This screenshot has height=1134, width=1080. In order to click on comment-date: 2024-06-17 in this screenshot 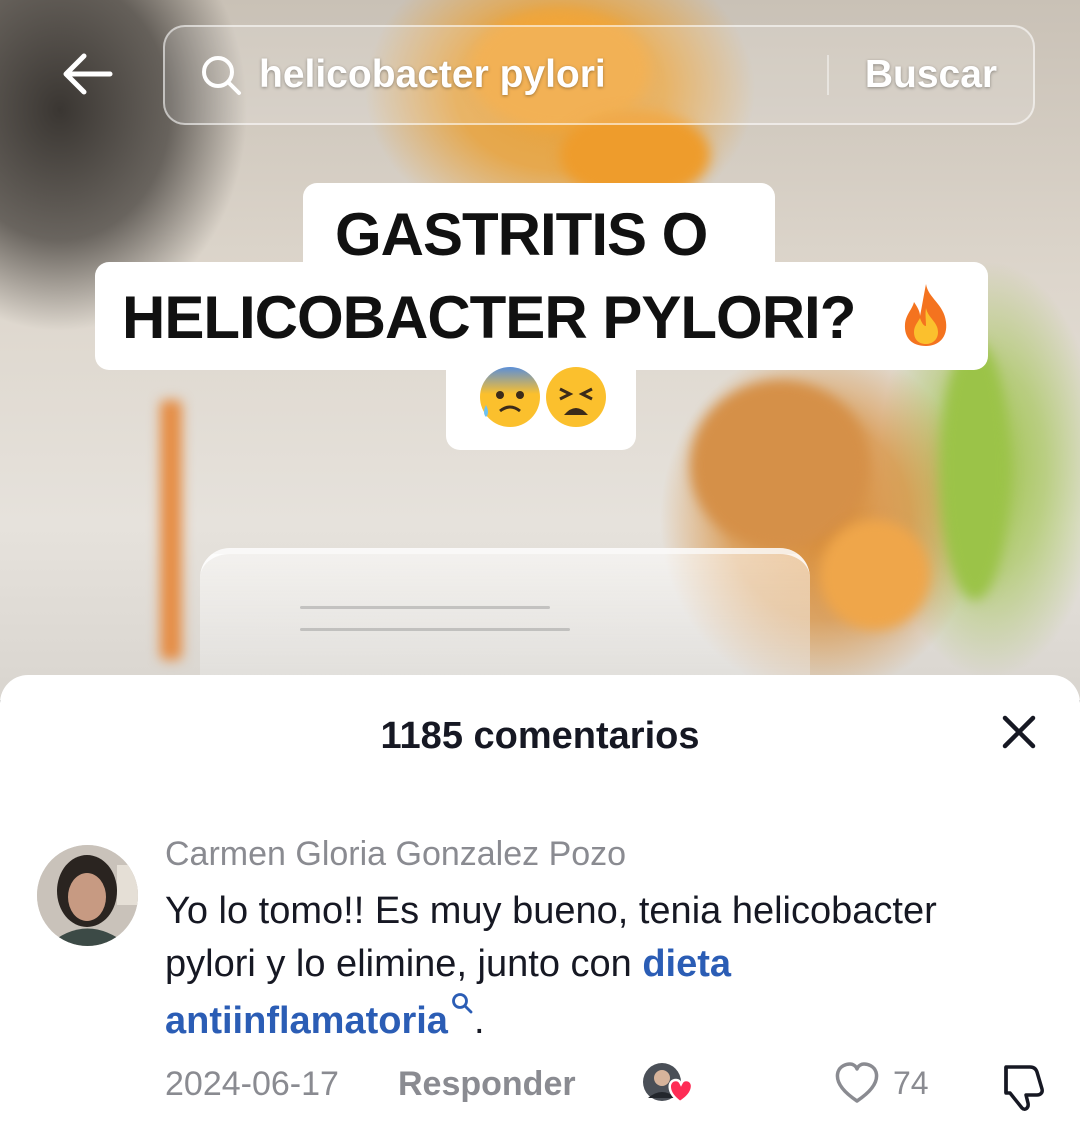, I will do `click(252, 1084)`.